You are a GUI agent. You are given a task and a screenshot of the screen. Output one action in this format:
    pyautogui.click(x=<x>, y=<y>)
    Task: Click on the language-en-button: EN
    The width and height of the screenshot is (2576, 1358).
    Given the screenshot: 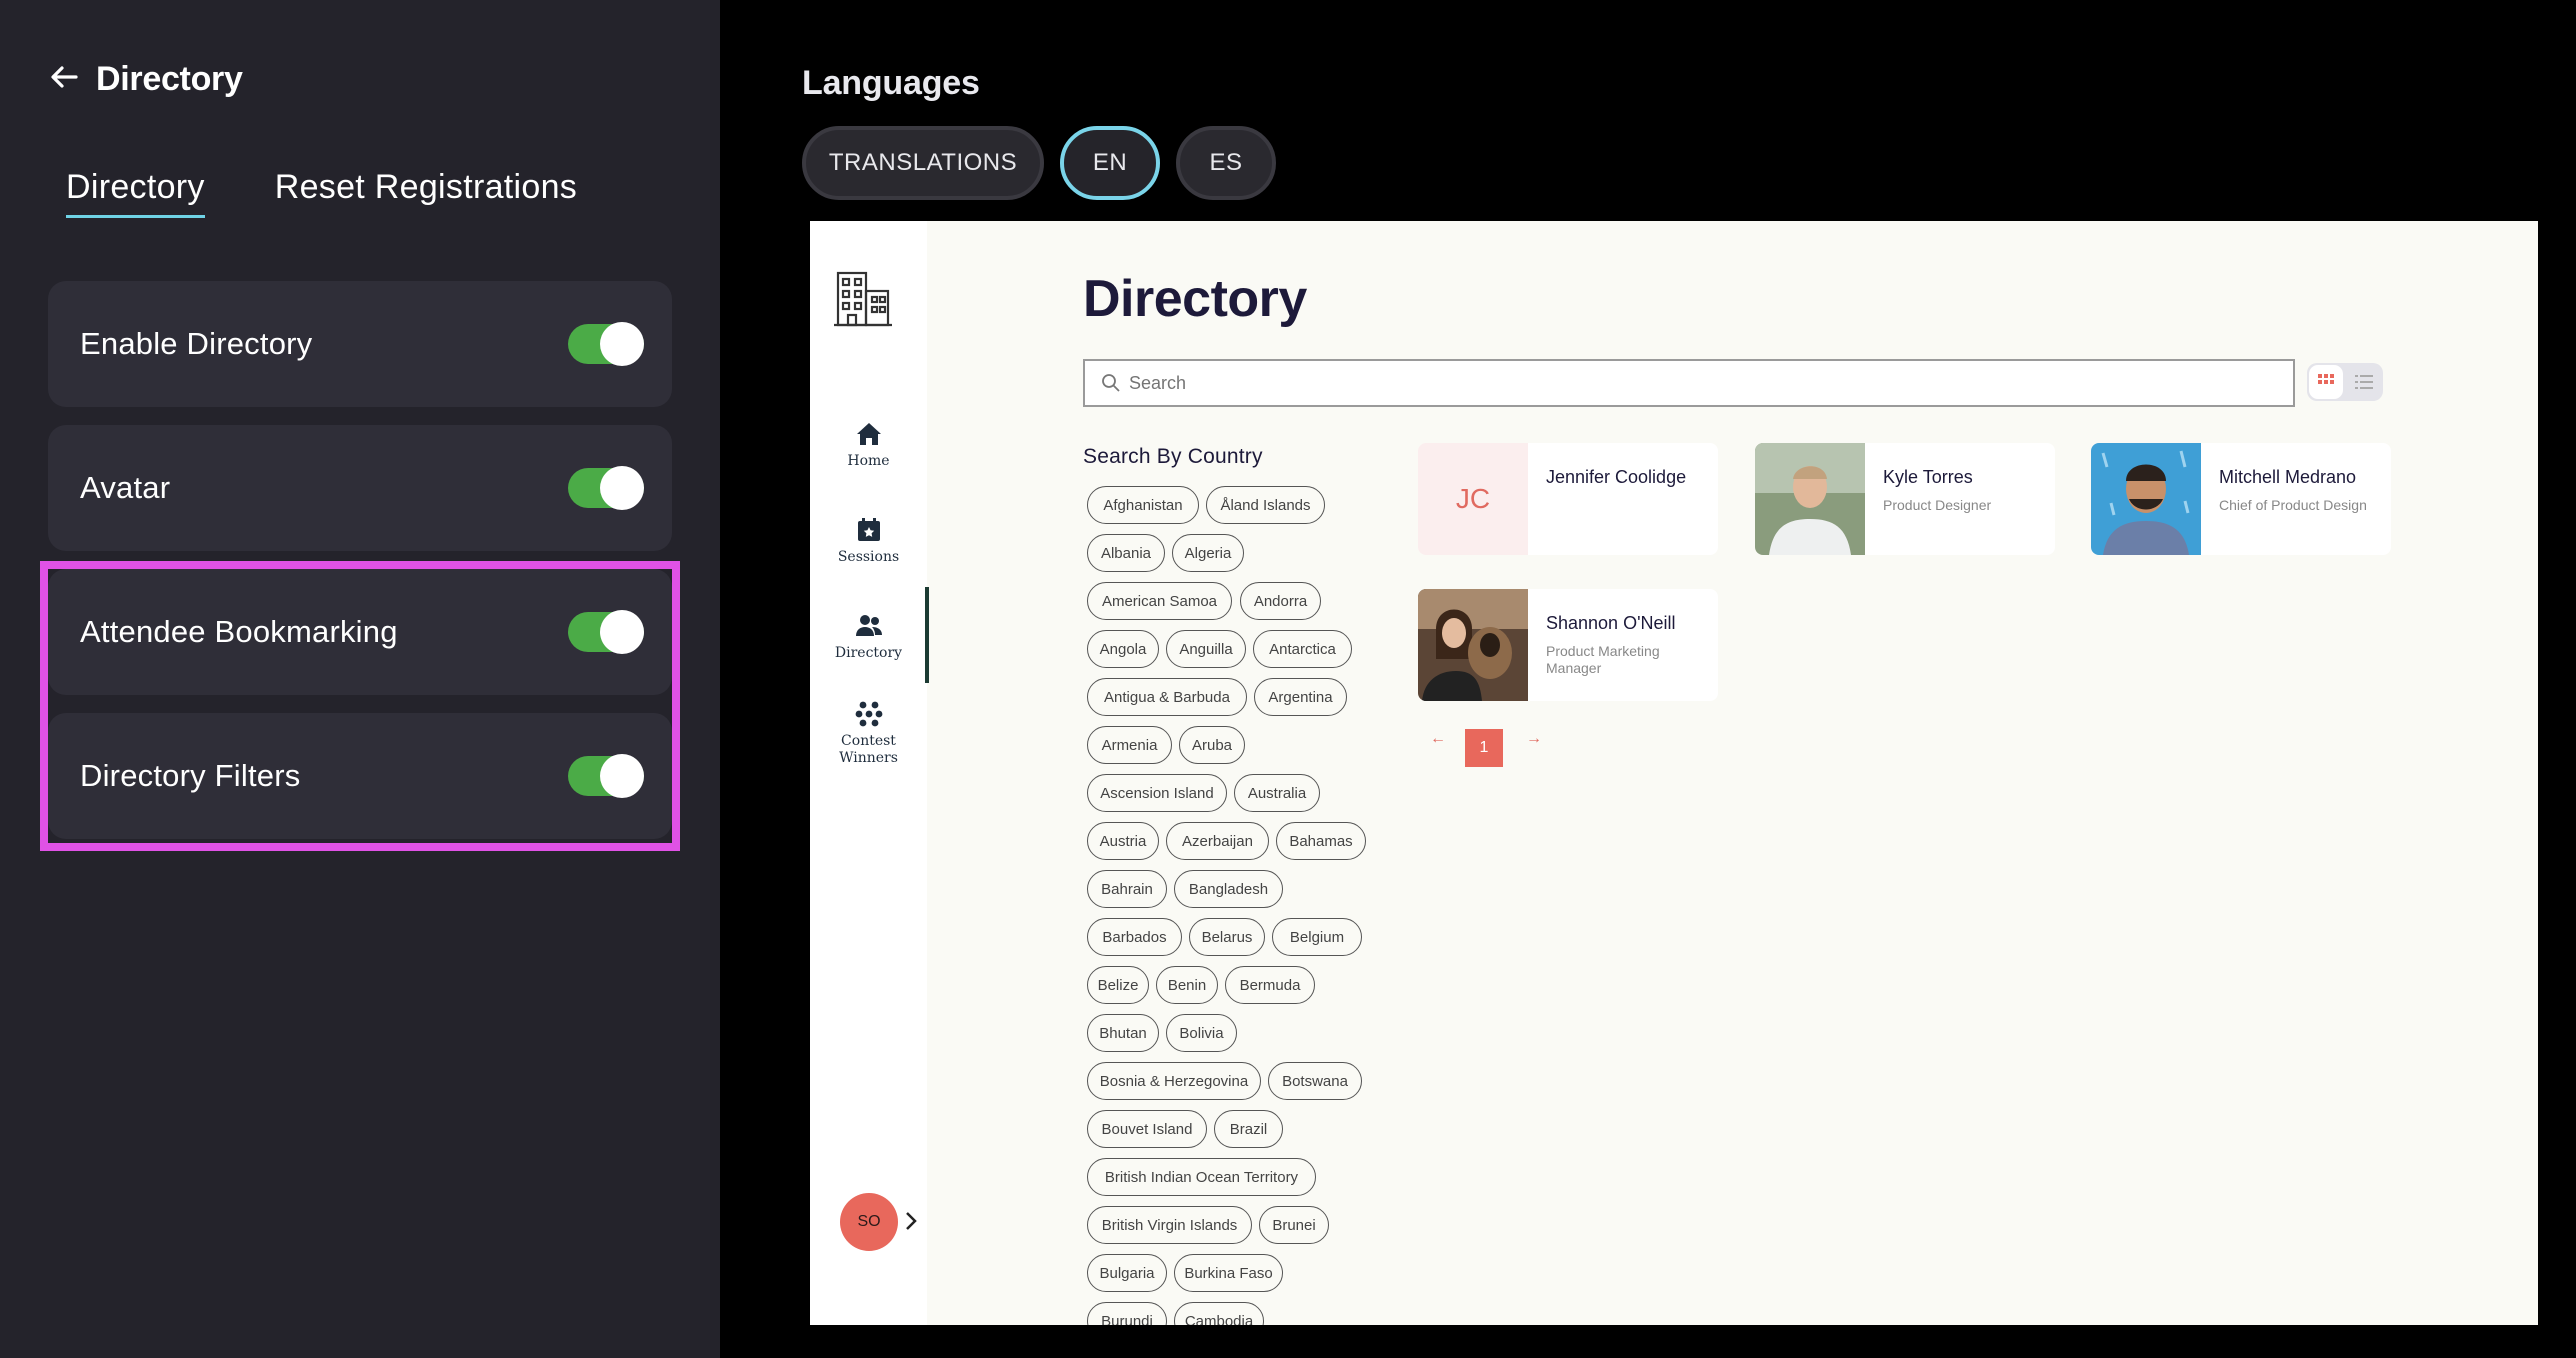 What is the action you would take?
    pyautogui.click(x=1110, y=163)
    